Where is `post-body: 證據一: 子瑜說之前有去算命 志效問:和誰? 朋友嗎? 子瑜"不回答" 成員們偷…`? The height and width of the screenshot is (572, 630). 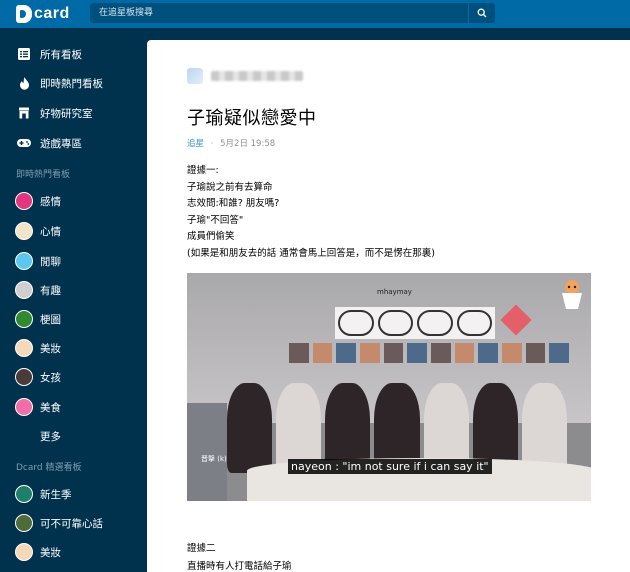
post-body: 證據一: 子瑜說之前有去算命 志效問:和誰? 朋友嗎? 子瑜"不回答" 成員們偷… is located at coordinates (387, 212).